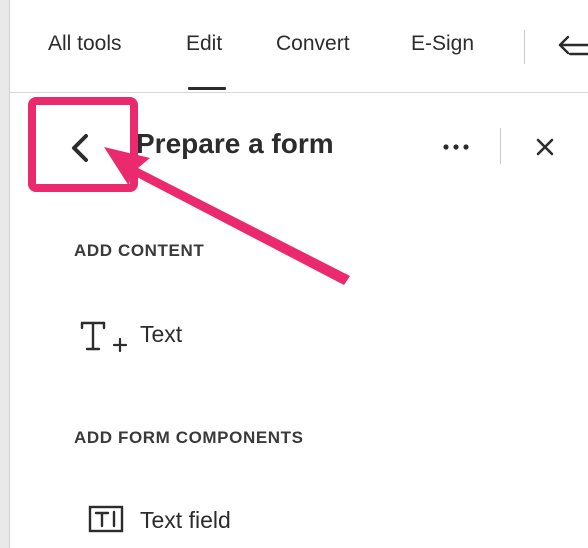 The height and width of the screenshot is (548, 588). I want to click on close-icon, so click(545, 147).